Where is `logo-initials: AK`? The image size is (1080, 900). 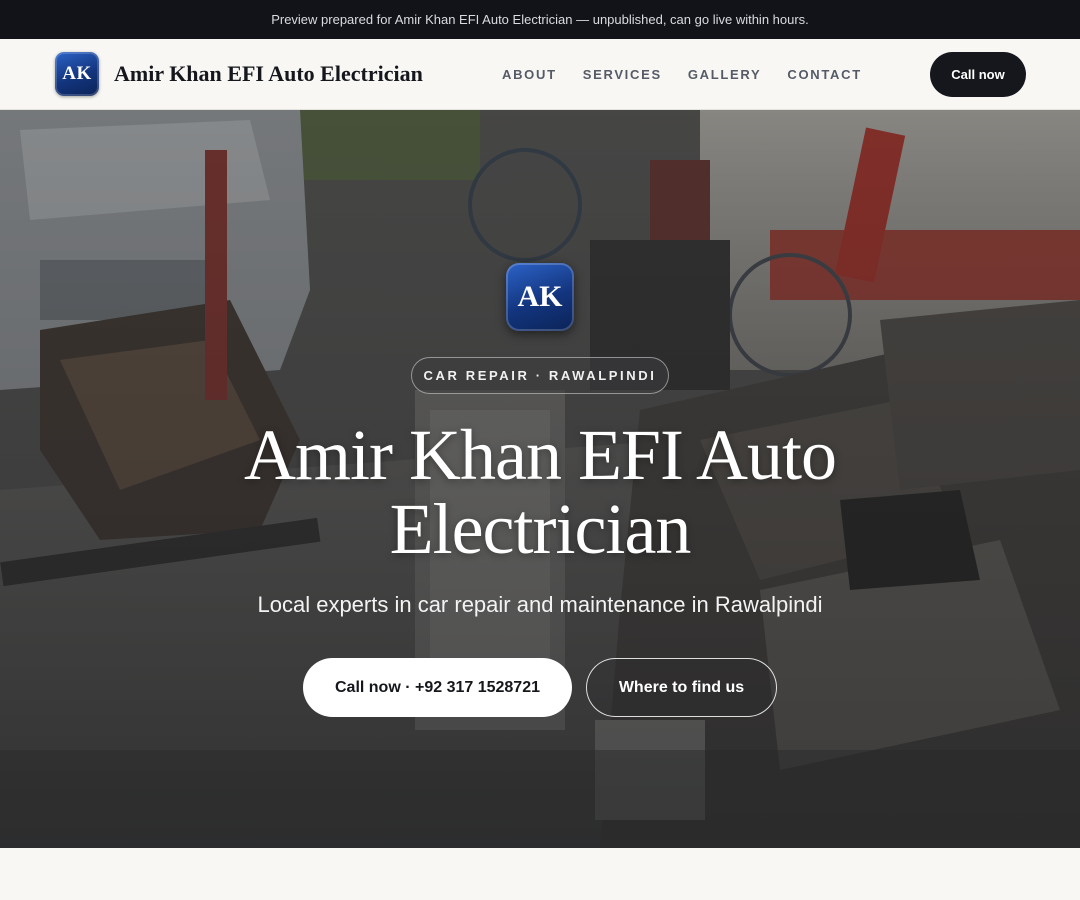
logo-initials: AK is located at coordinates (77, 73).